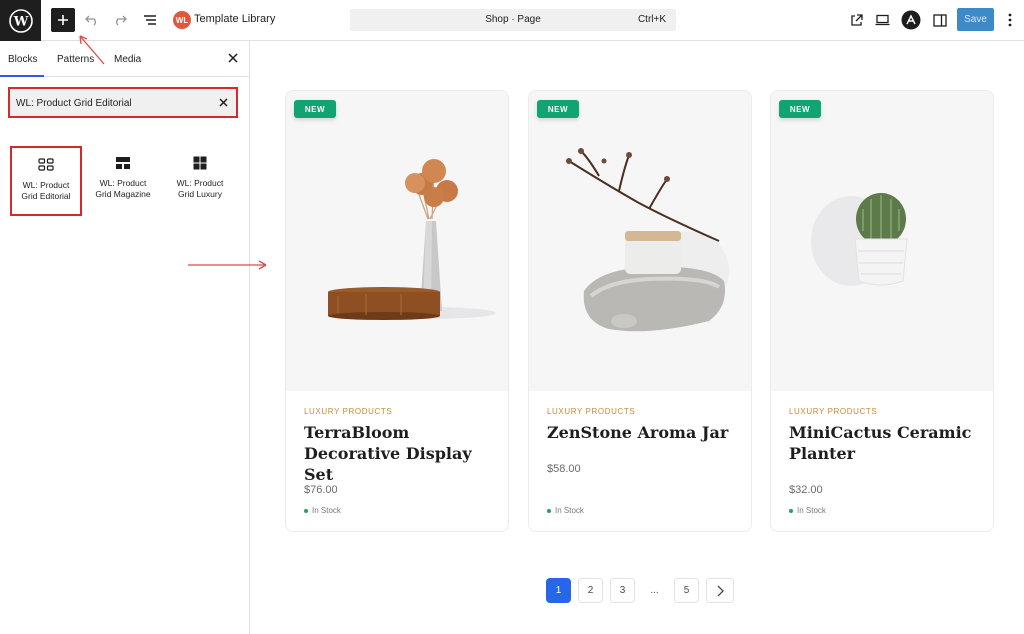 This screenshot has height=634, width=1024. I want to click on annotation-arrows, so click(173, 152).